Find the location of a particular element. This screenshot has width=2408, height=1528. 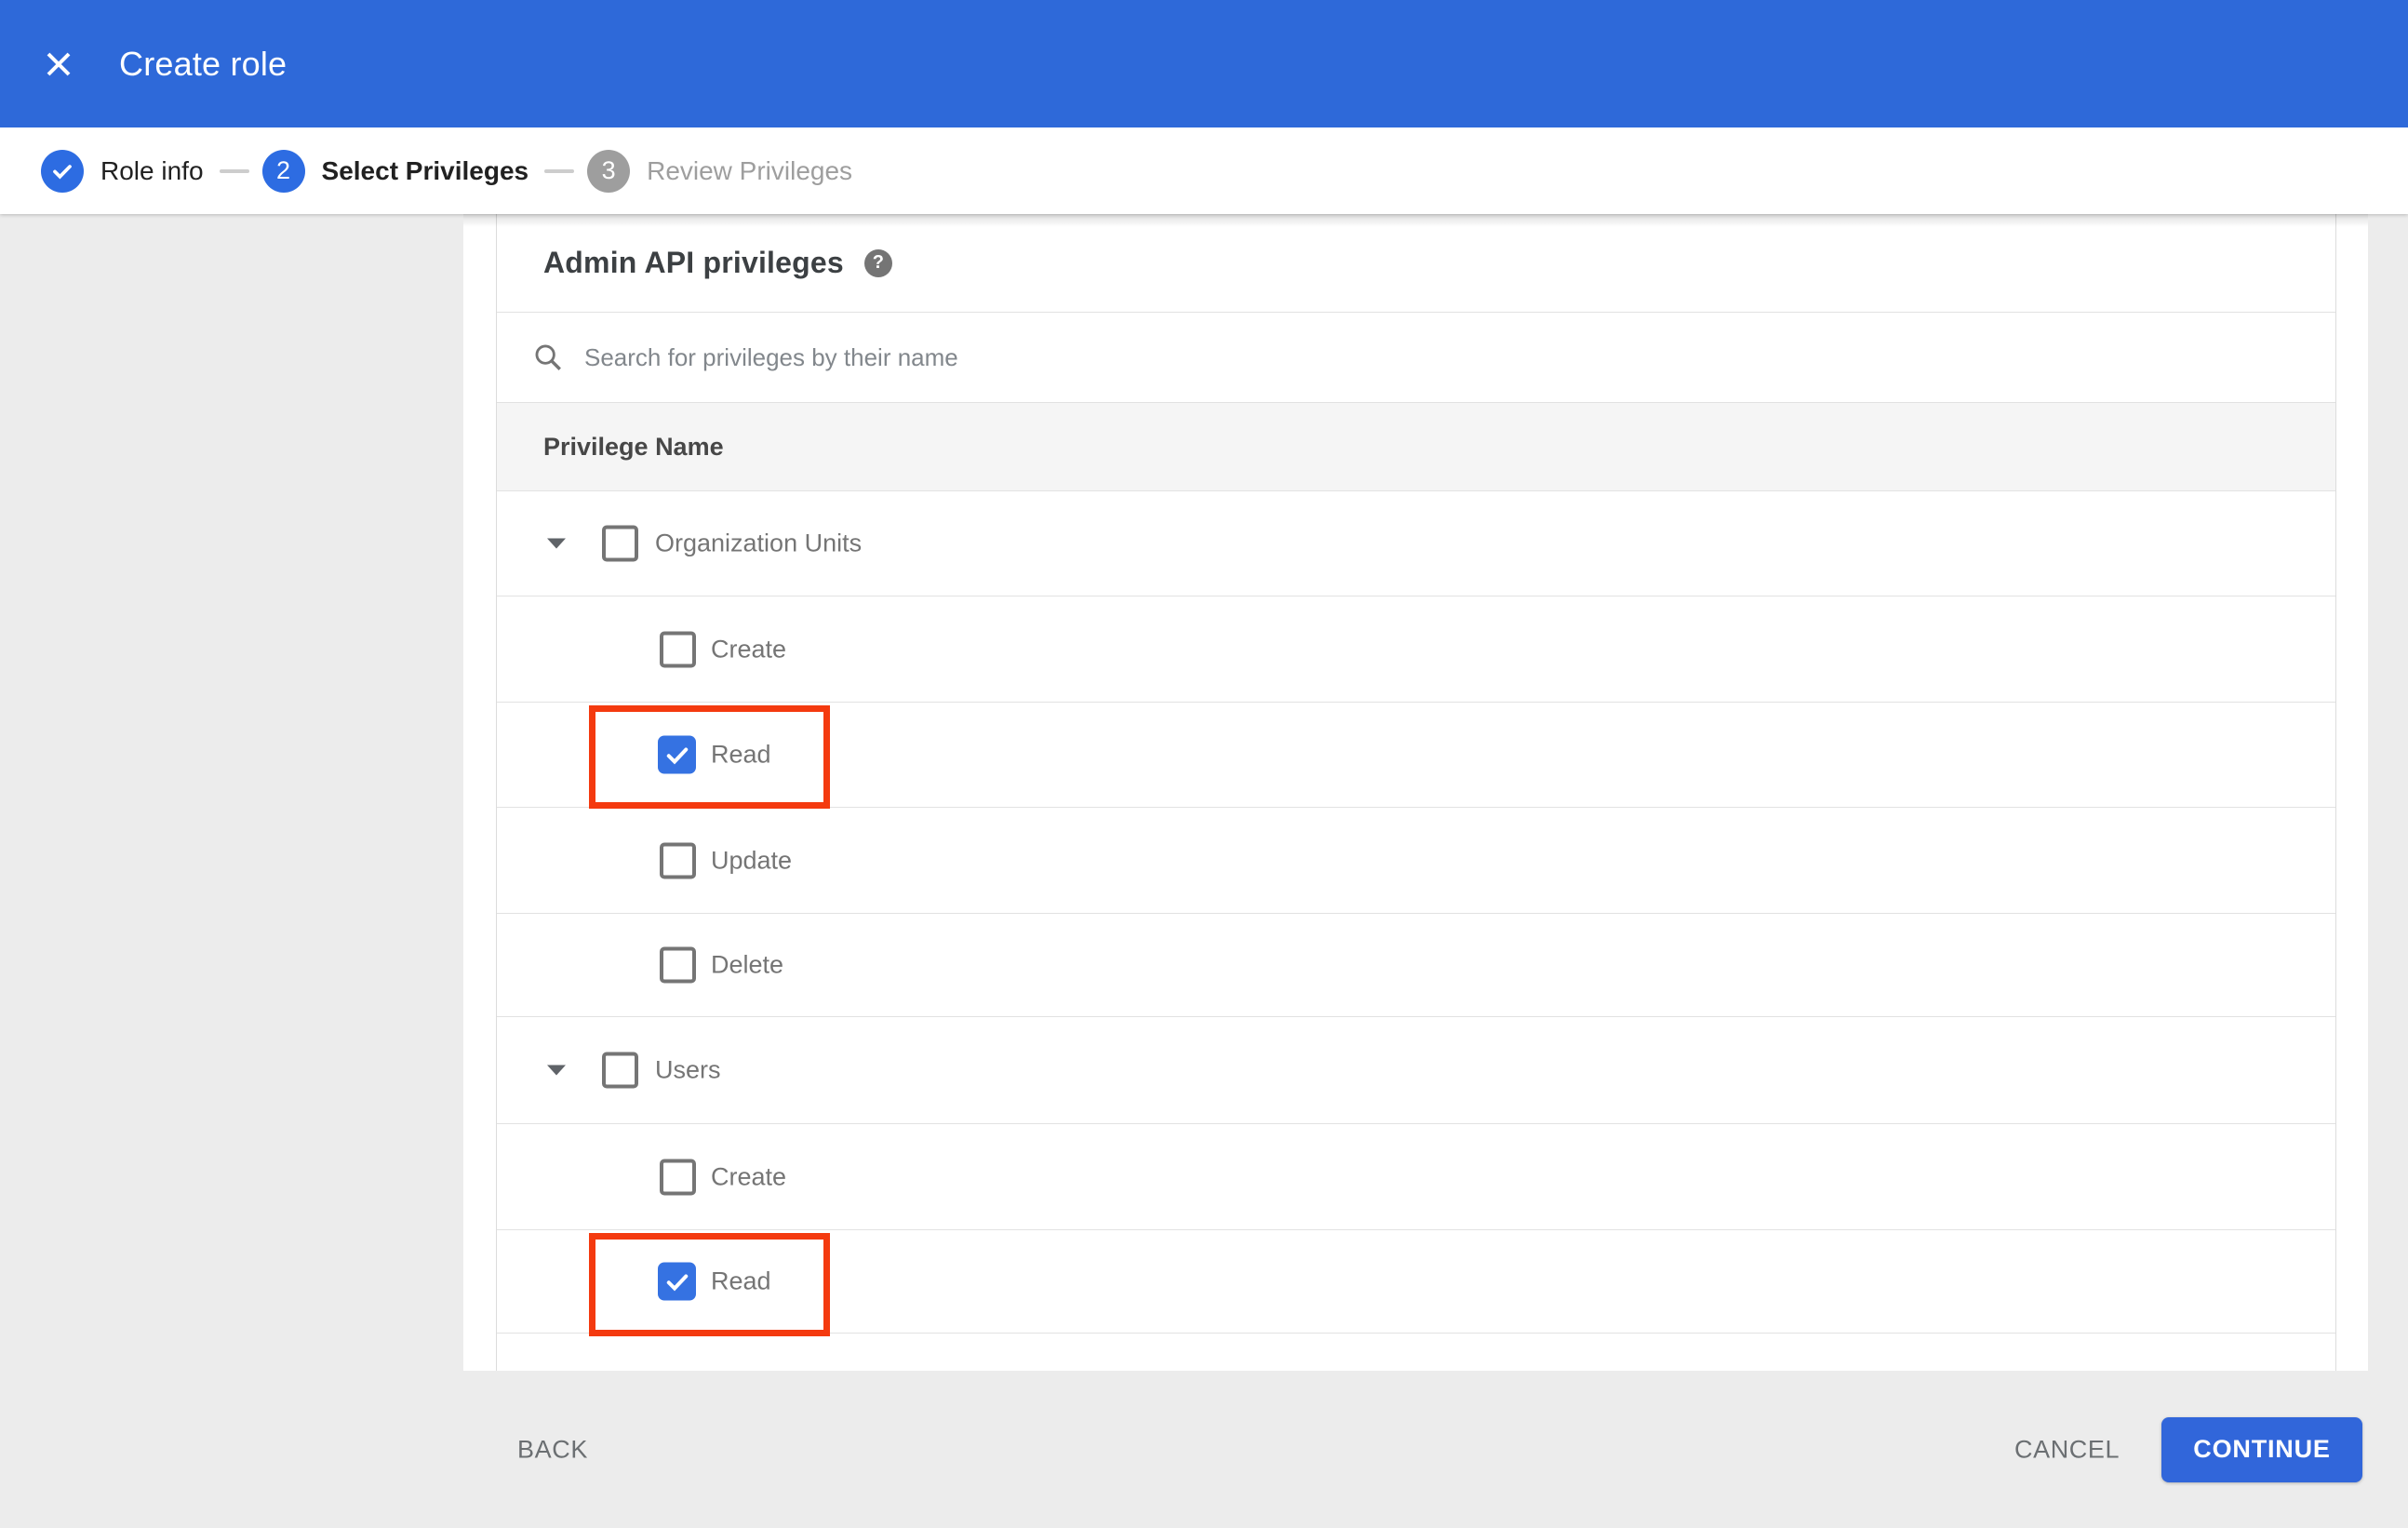

privilege-row-delete: Delete is located at coordinates (1416, 965).